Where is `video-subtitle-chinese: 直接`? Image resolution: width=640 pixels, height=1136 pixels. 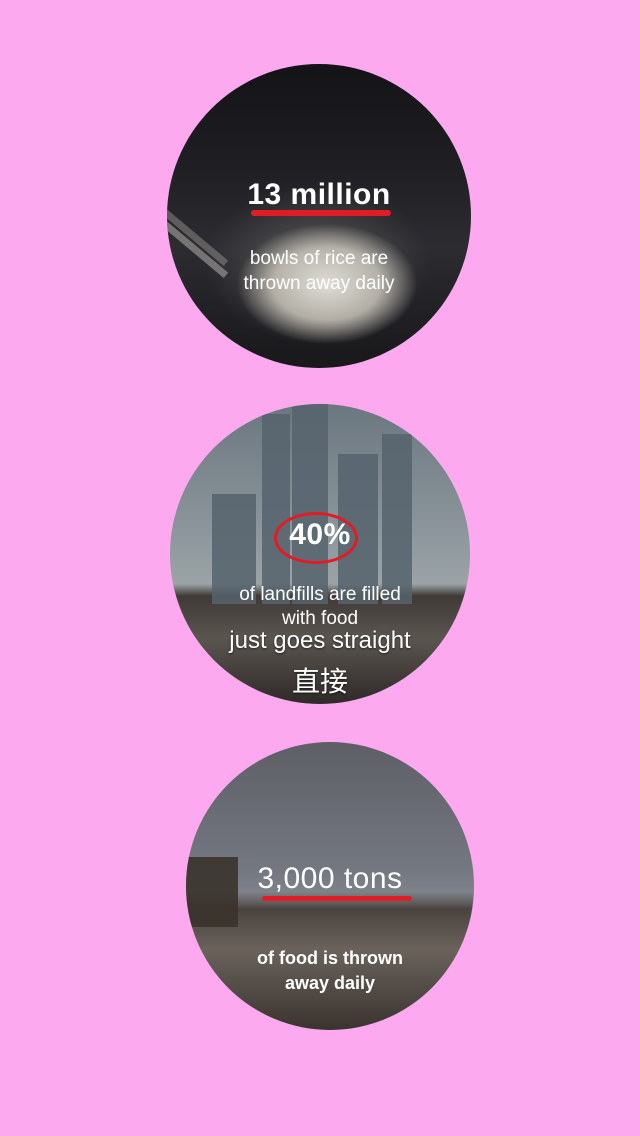 video-subtitle-chinese: 直接 is located at coordinates (319, 681).